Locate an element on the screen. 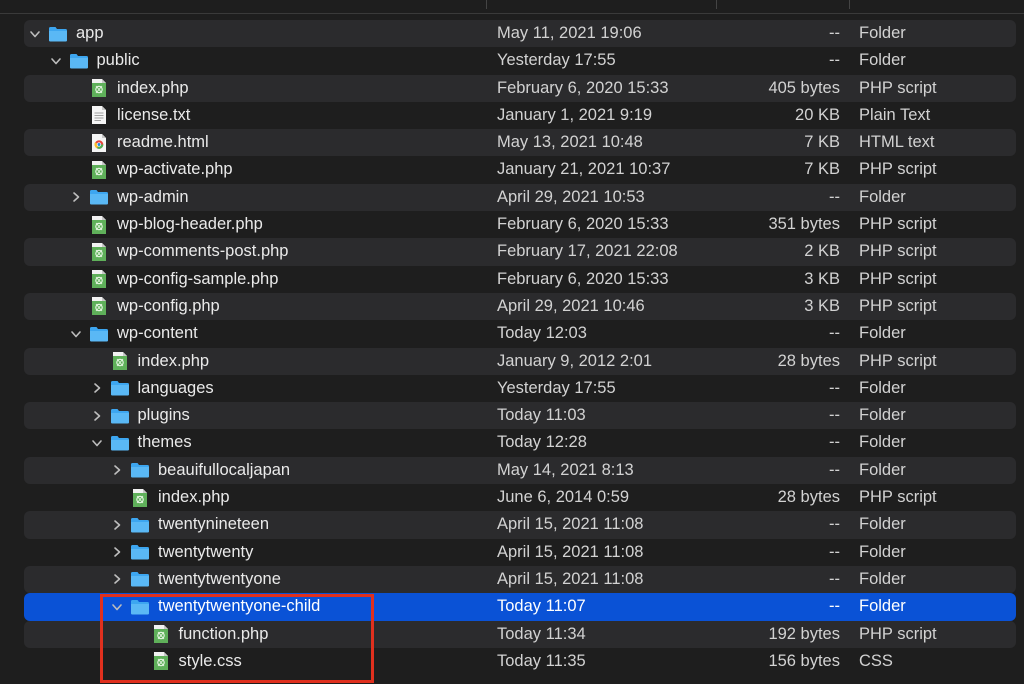  name-cell: readme.html is located at coordinates (139, 142).